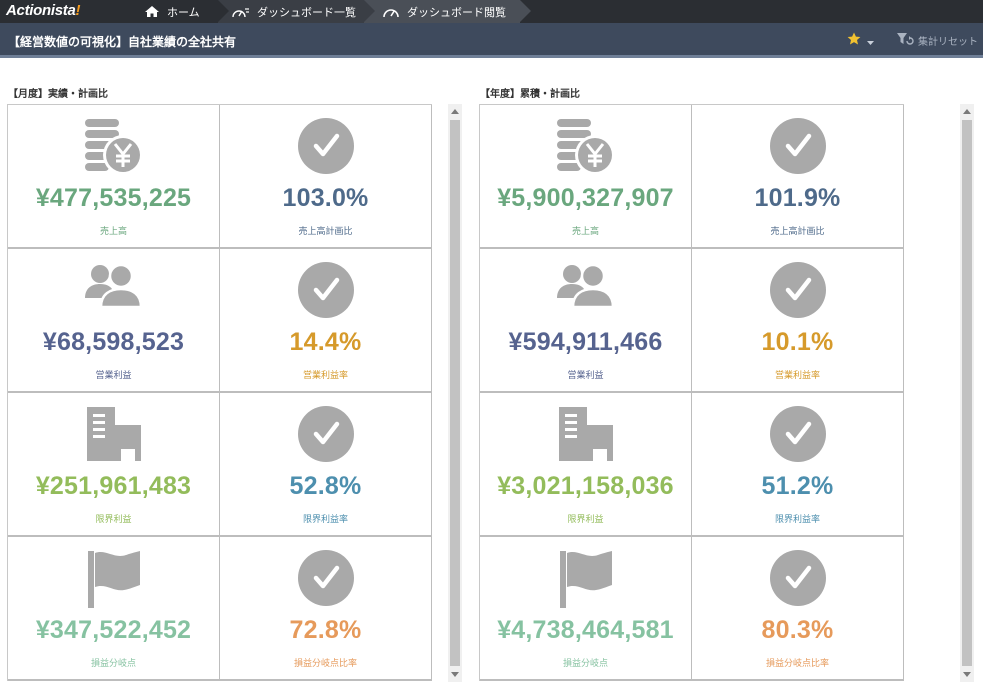 The image size is (983, 689). What do you see at coordinates (456, 12) in the screenshot?
I see `breadcrumb-label: ダッシュボード閲覧` at bounding box center [456, 12].